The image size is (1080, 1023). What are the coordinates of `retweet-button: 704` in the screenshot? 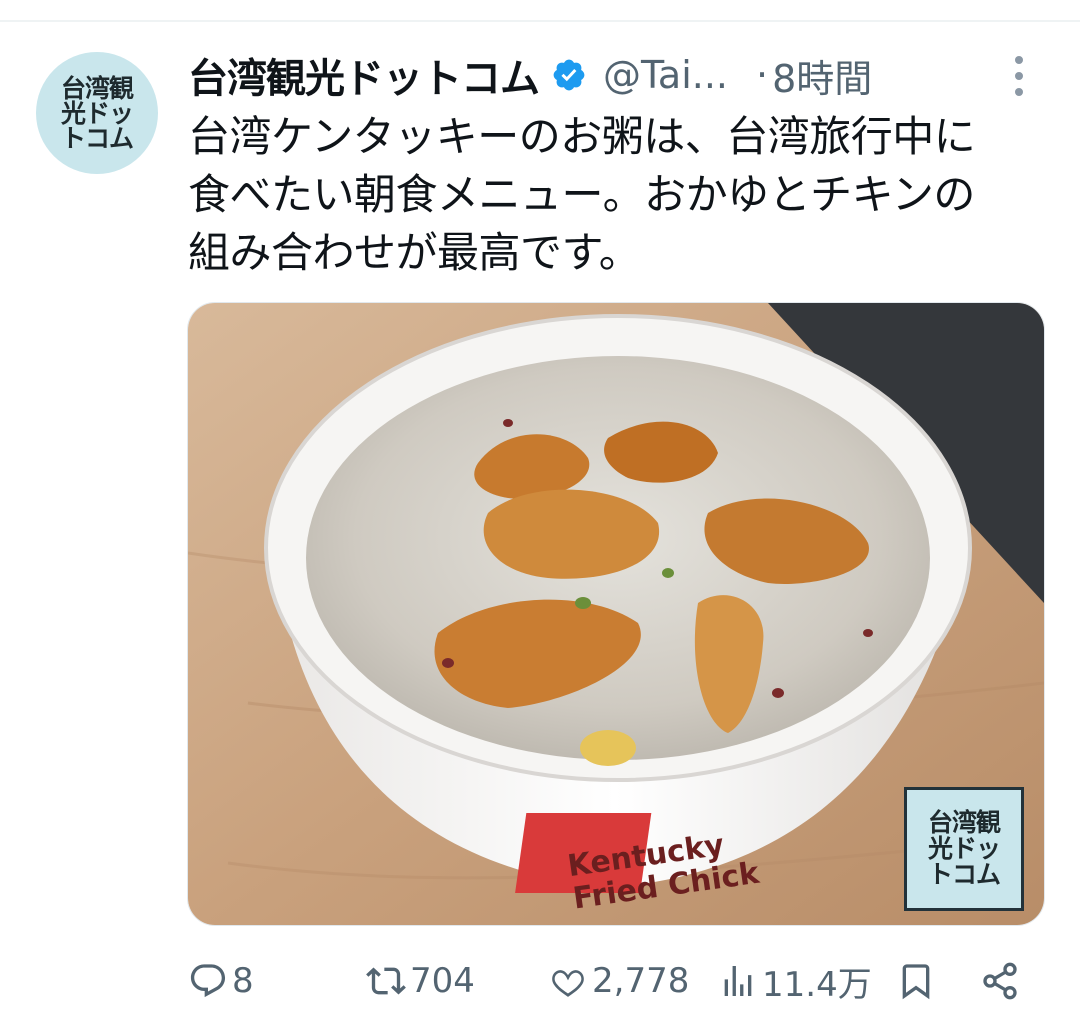 It's located at (420, 981).